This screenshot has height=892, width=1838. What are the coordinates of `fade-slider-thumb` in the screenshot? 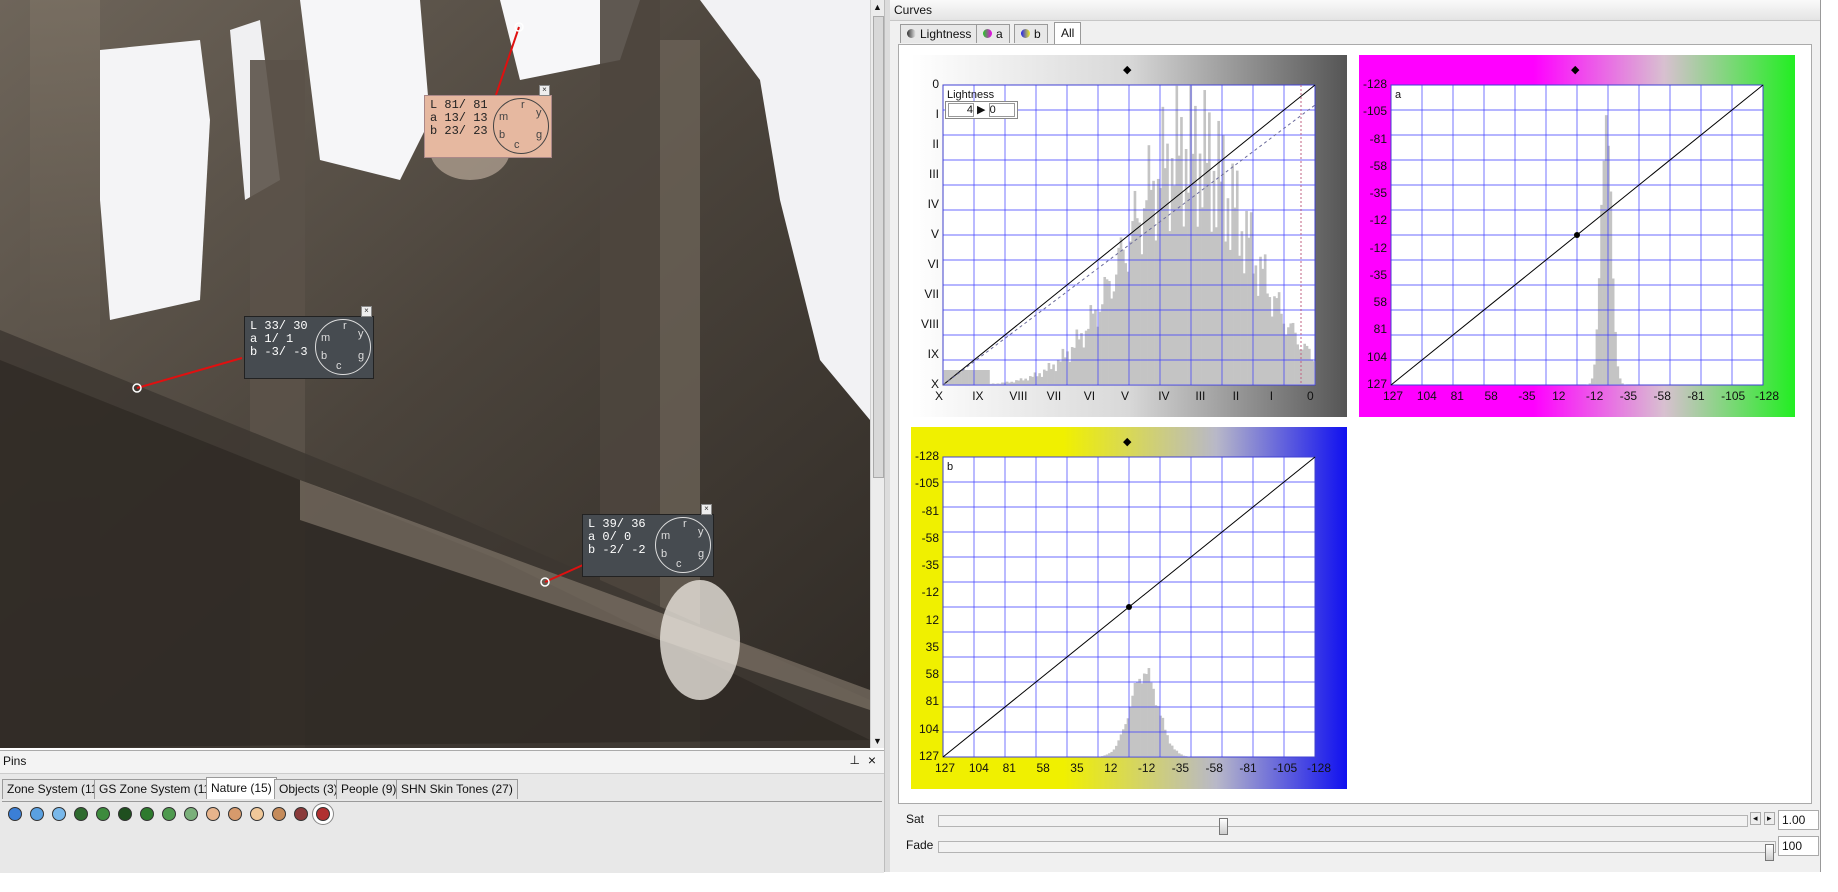 It's located at (1769, 852).